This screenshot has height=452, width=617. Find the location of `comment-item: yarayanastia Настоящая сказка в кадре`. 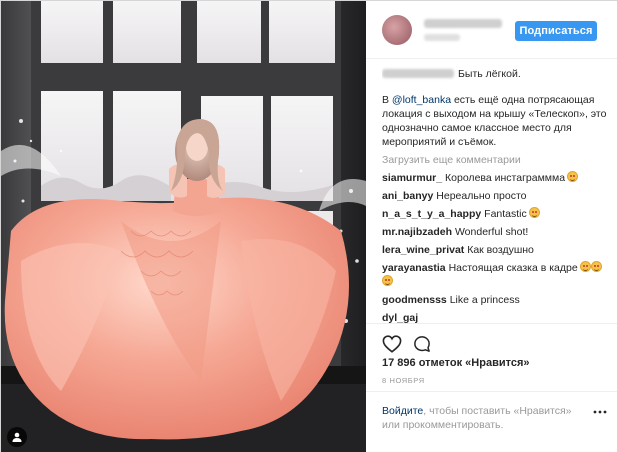

comment-item: yarayanastia Настоящая сказка в кадре is located at coordinates (495, 275).